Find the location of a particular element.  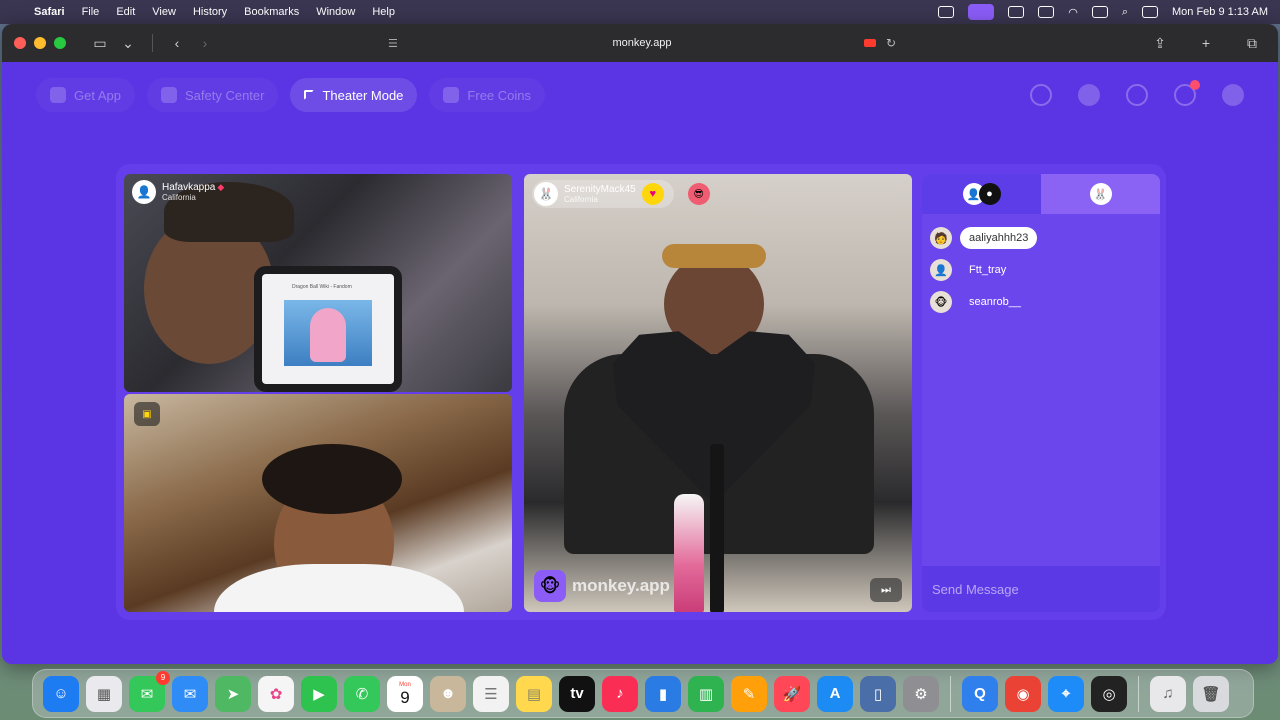

person-shirt is located at coordinates (339, 588).